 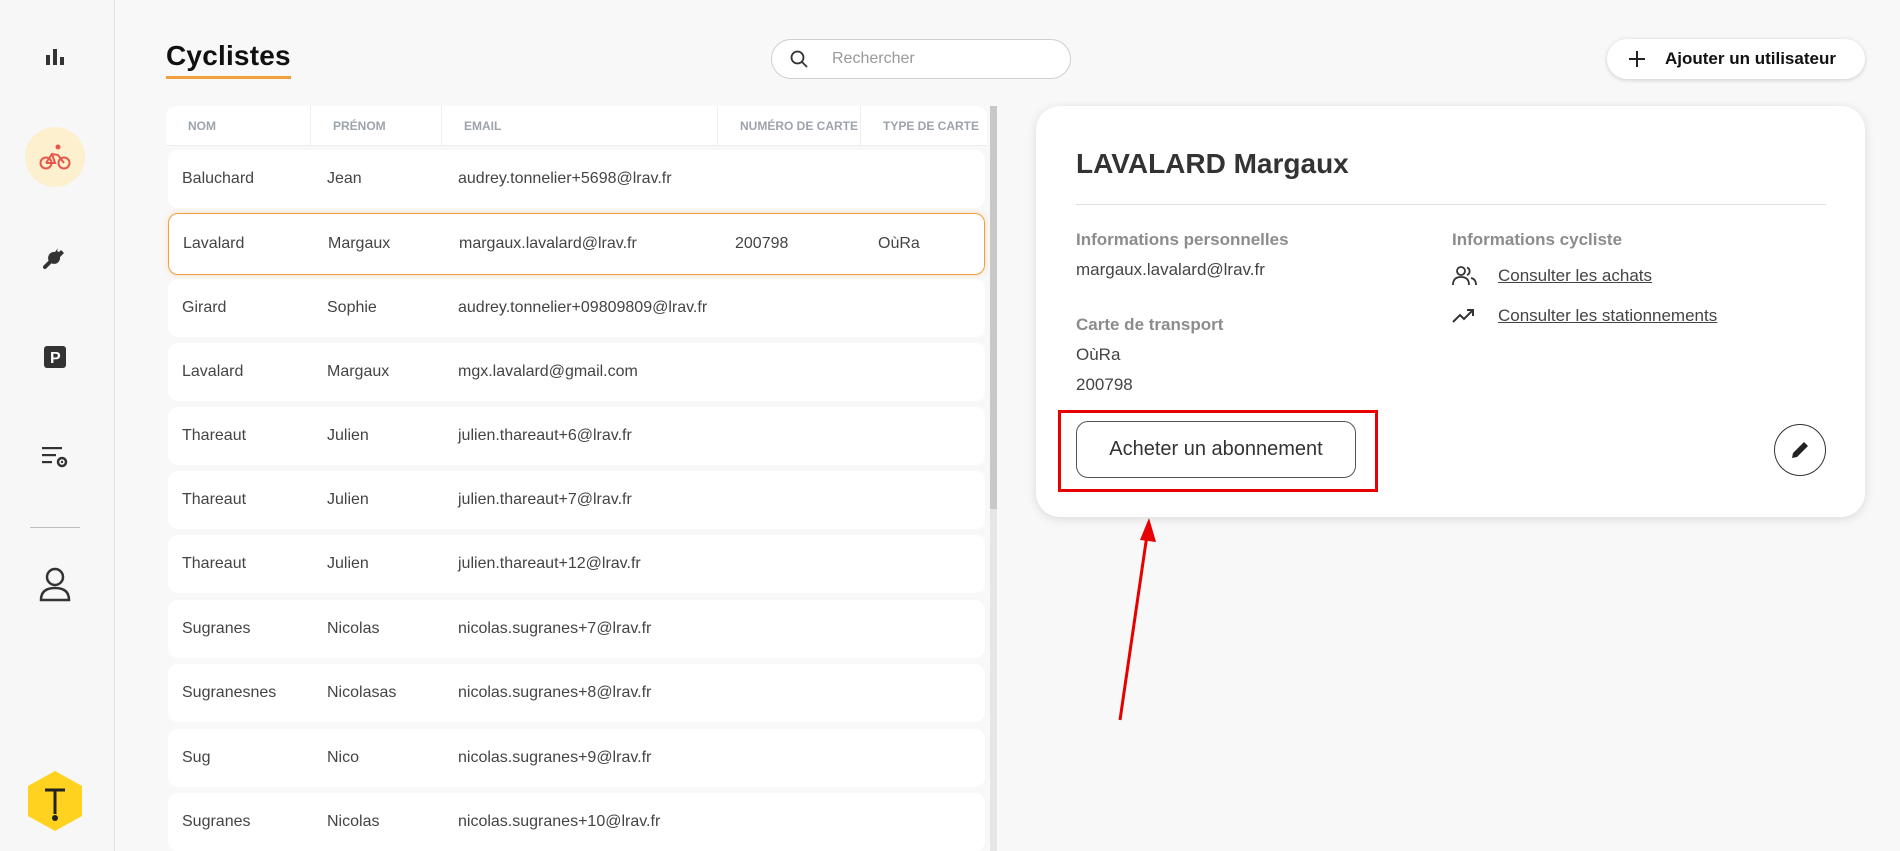 What do you see at coordinates (899, 243) in the screenshot?
I see `cell-type: OùRa` at bounding box center [899, 243].